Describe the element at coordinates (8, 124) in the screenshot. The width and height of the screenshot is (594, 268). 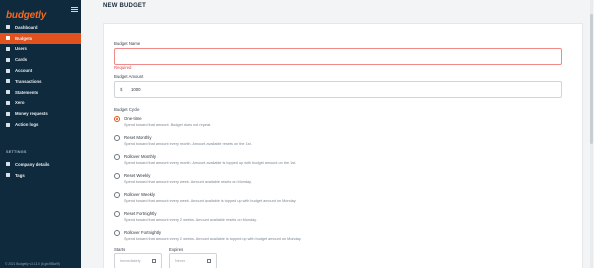
I see `action-log-icon` at that location.